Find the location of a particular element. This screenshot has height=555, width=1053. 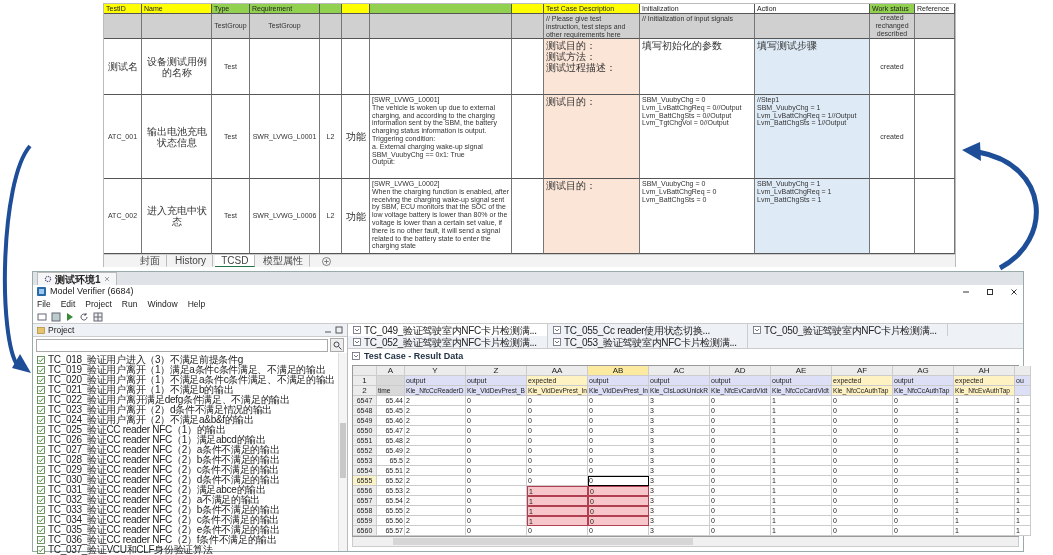

close-icon is located at coordinates (1014, 291).